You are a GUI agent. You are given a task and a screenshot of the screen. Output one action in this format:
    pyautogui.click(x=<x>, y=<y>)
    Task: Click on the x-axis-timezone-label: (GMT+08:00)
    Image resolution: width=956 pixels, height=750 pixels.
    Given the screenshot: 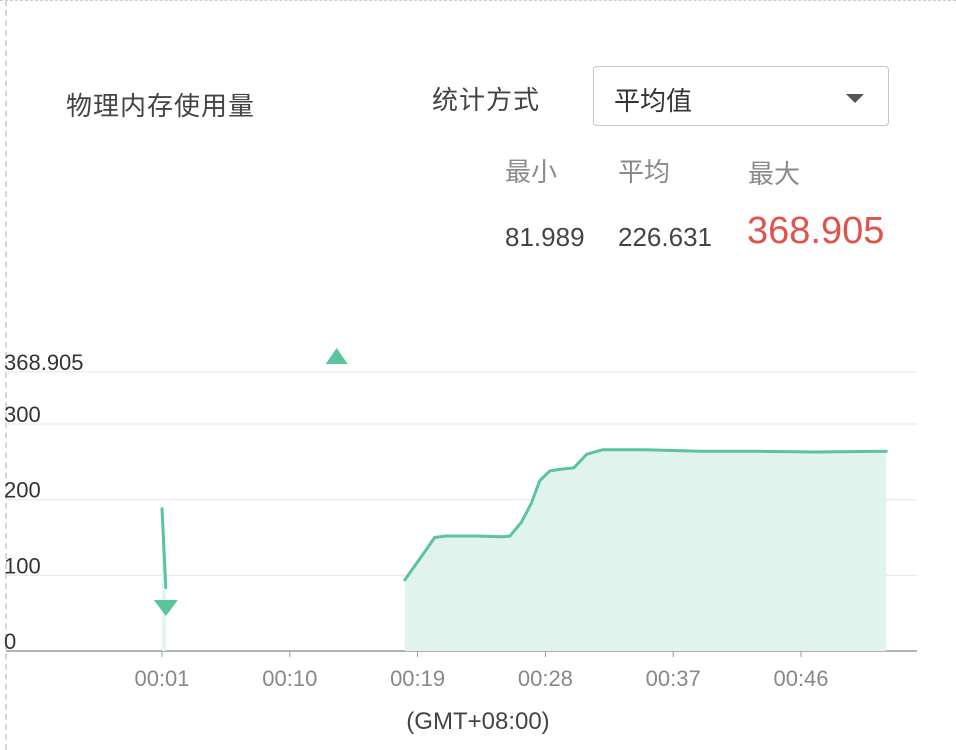 What is the action you would take?
    pyautogui.click(x=478, y=722)
    